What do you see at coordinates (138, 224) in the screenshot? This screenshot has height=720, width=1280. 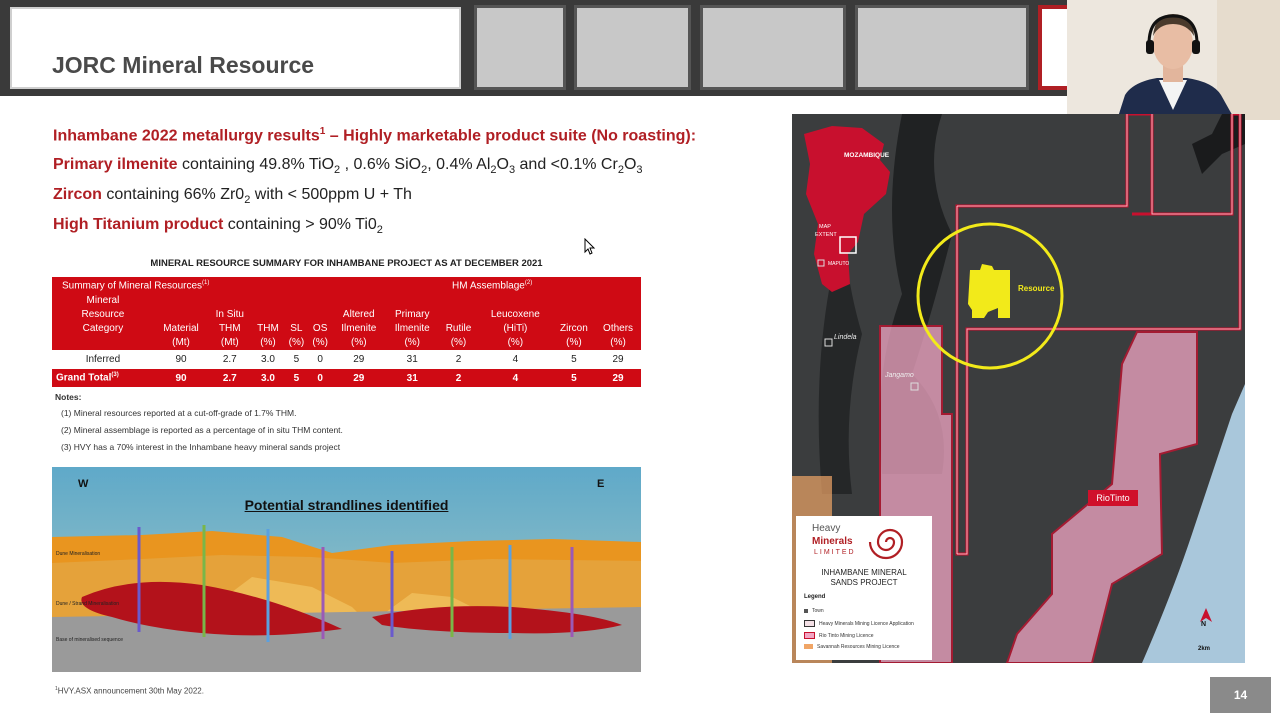 I see `hiti-label: High Titanium product` at bounding box center [138, 224].